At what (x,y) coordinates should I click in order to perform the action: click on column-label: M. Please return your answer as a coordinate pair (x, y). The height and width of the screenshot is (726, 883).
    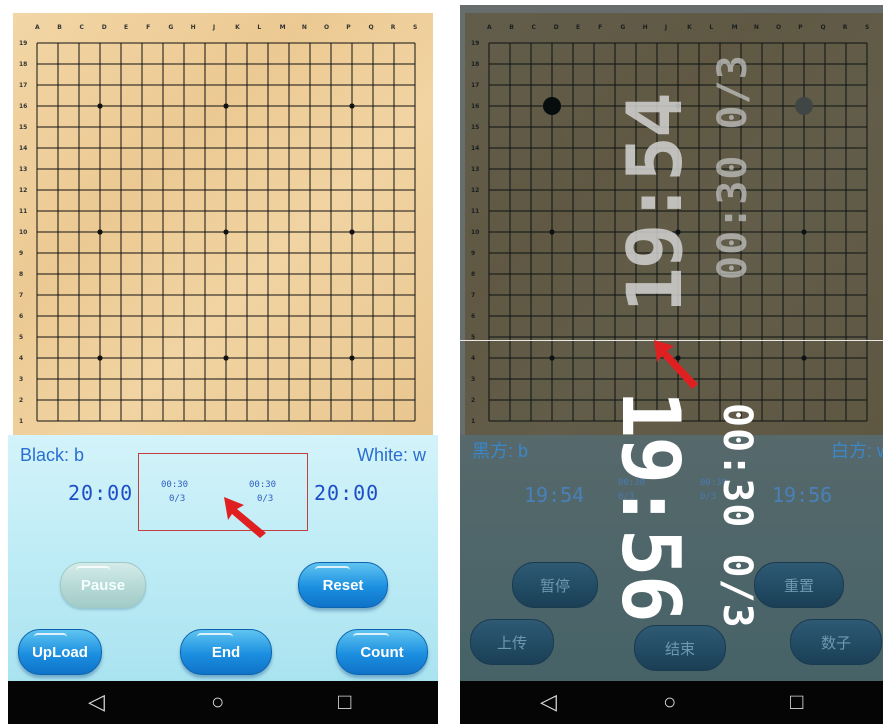
    Looking at the image, I should click on (283, 27).